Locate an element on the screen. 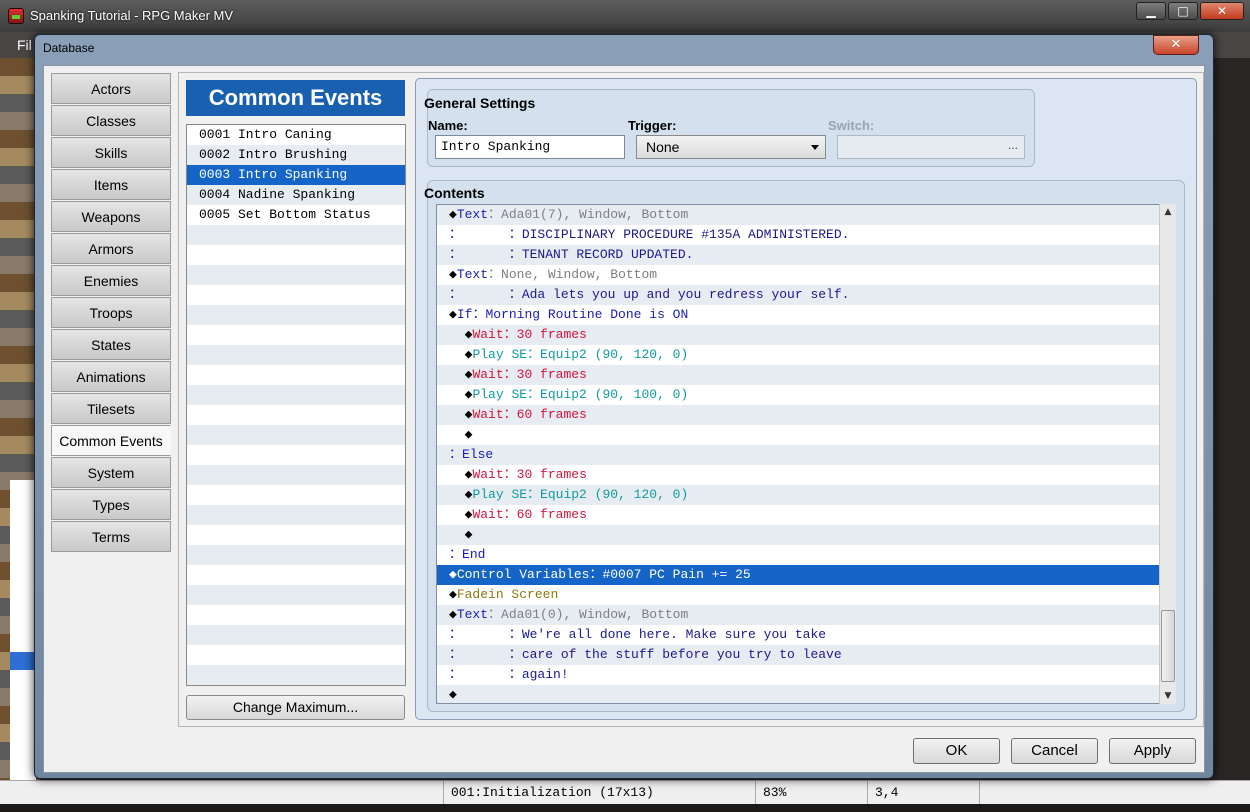 This screenshot has width=1250, height=812. category-tab: Types is located at coordinates (111, 504).